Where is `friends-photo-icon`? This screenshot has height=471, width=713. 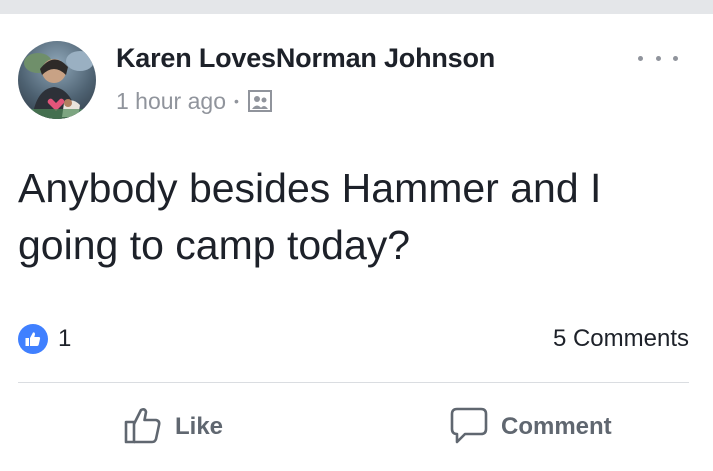 friends-photo-icon is located at coordinates (260, 101).